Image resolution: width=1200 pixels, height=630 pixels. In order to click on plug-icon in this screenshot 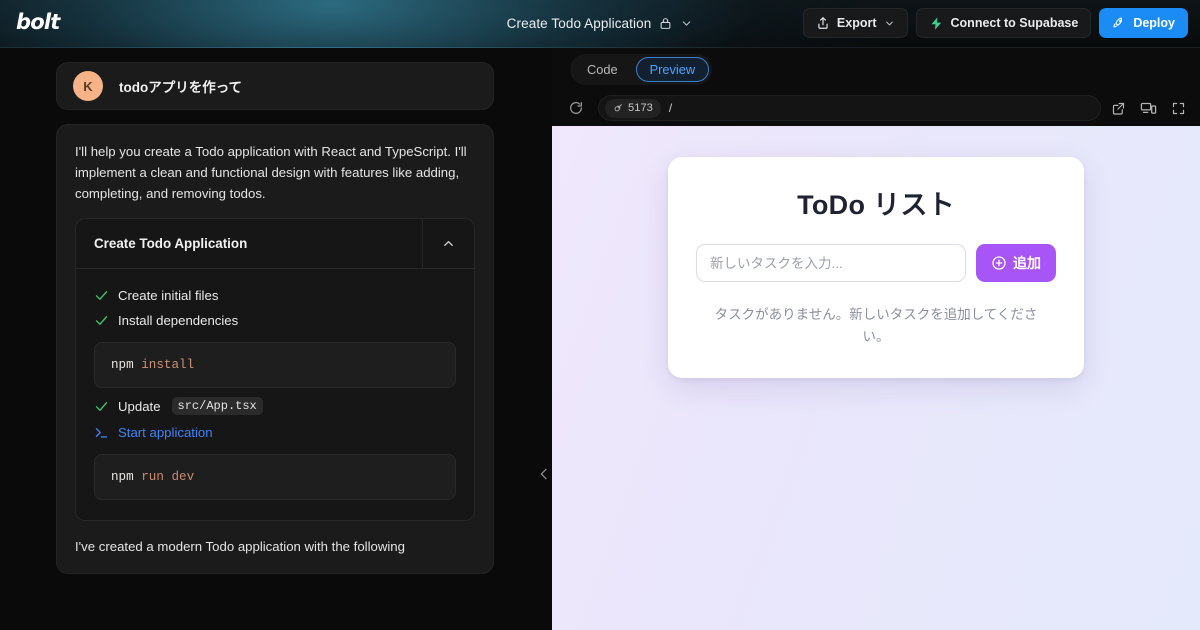, I will do `click(618, 108)`.